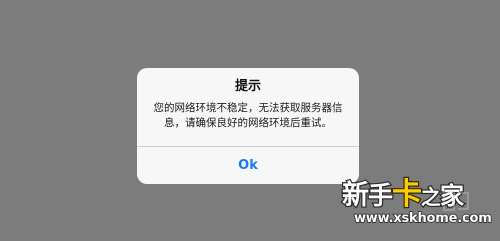 The image size is (500, 241). I want to click on watermark-url: www.xskhome.com, so click(422, 218).